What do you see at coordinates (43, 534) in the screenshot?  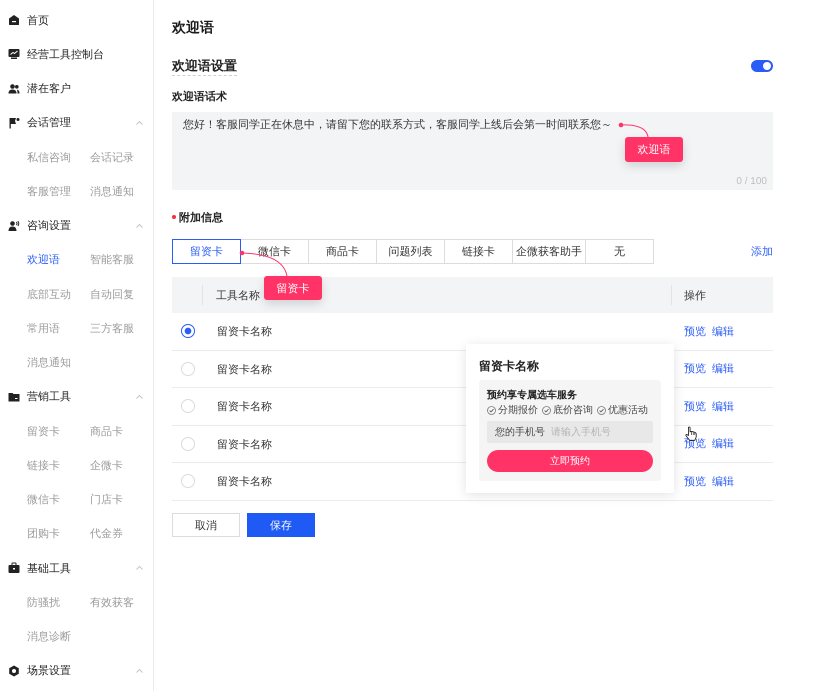 I see `nav-subitem: 团购卡` at bounding box center [43, 534].